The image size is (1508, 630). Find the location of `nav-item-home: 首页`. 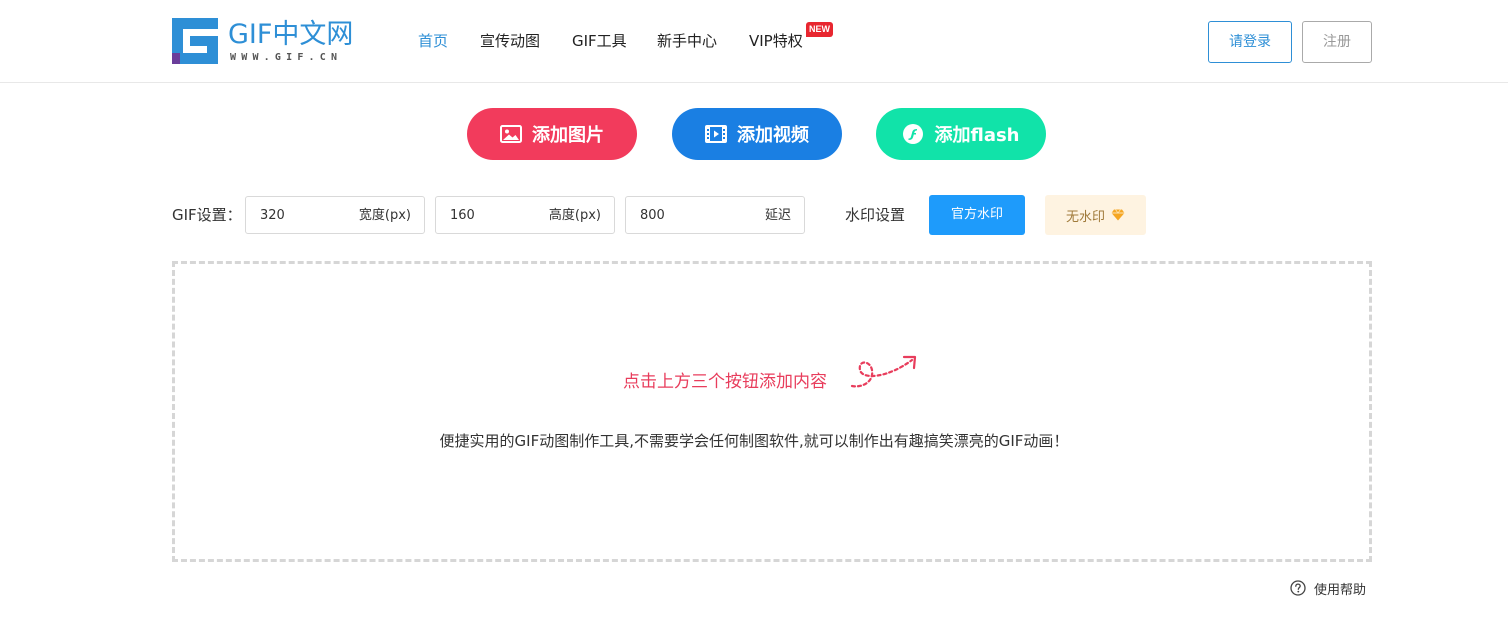

nav-item-home: 首页 is located at coordinates (433, 41).